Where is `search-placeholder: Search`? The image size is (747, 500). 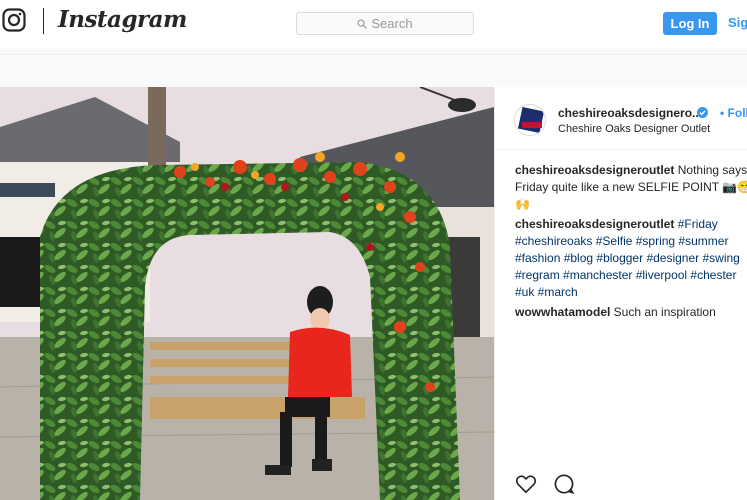 search-placeholder: Search is located at coordinates (392, 23).